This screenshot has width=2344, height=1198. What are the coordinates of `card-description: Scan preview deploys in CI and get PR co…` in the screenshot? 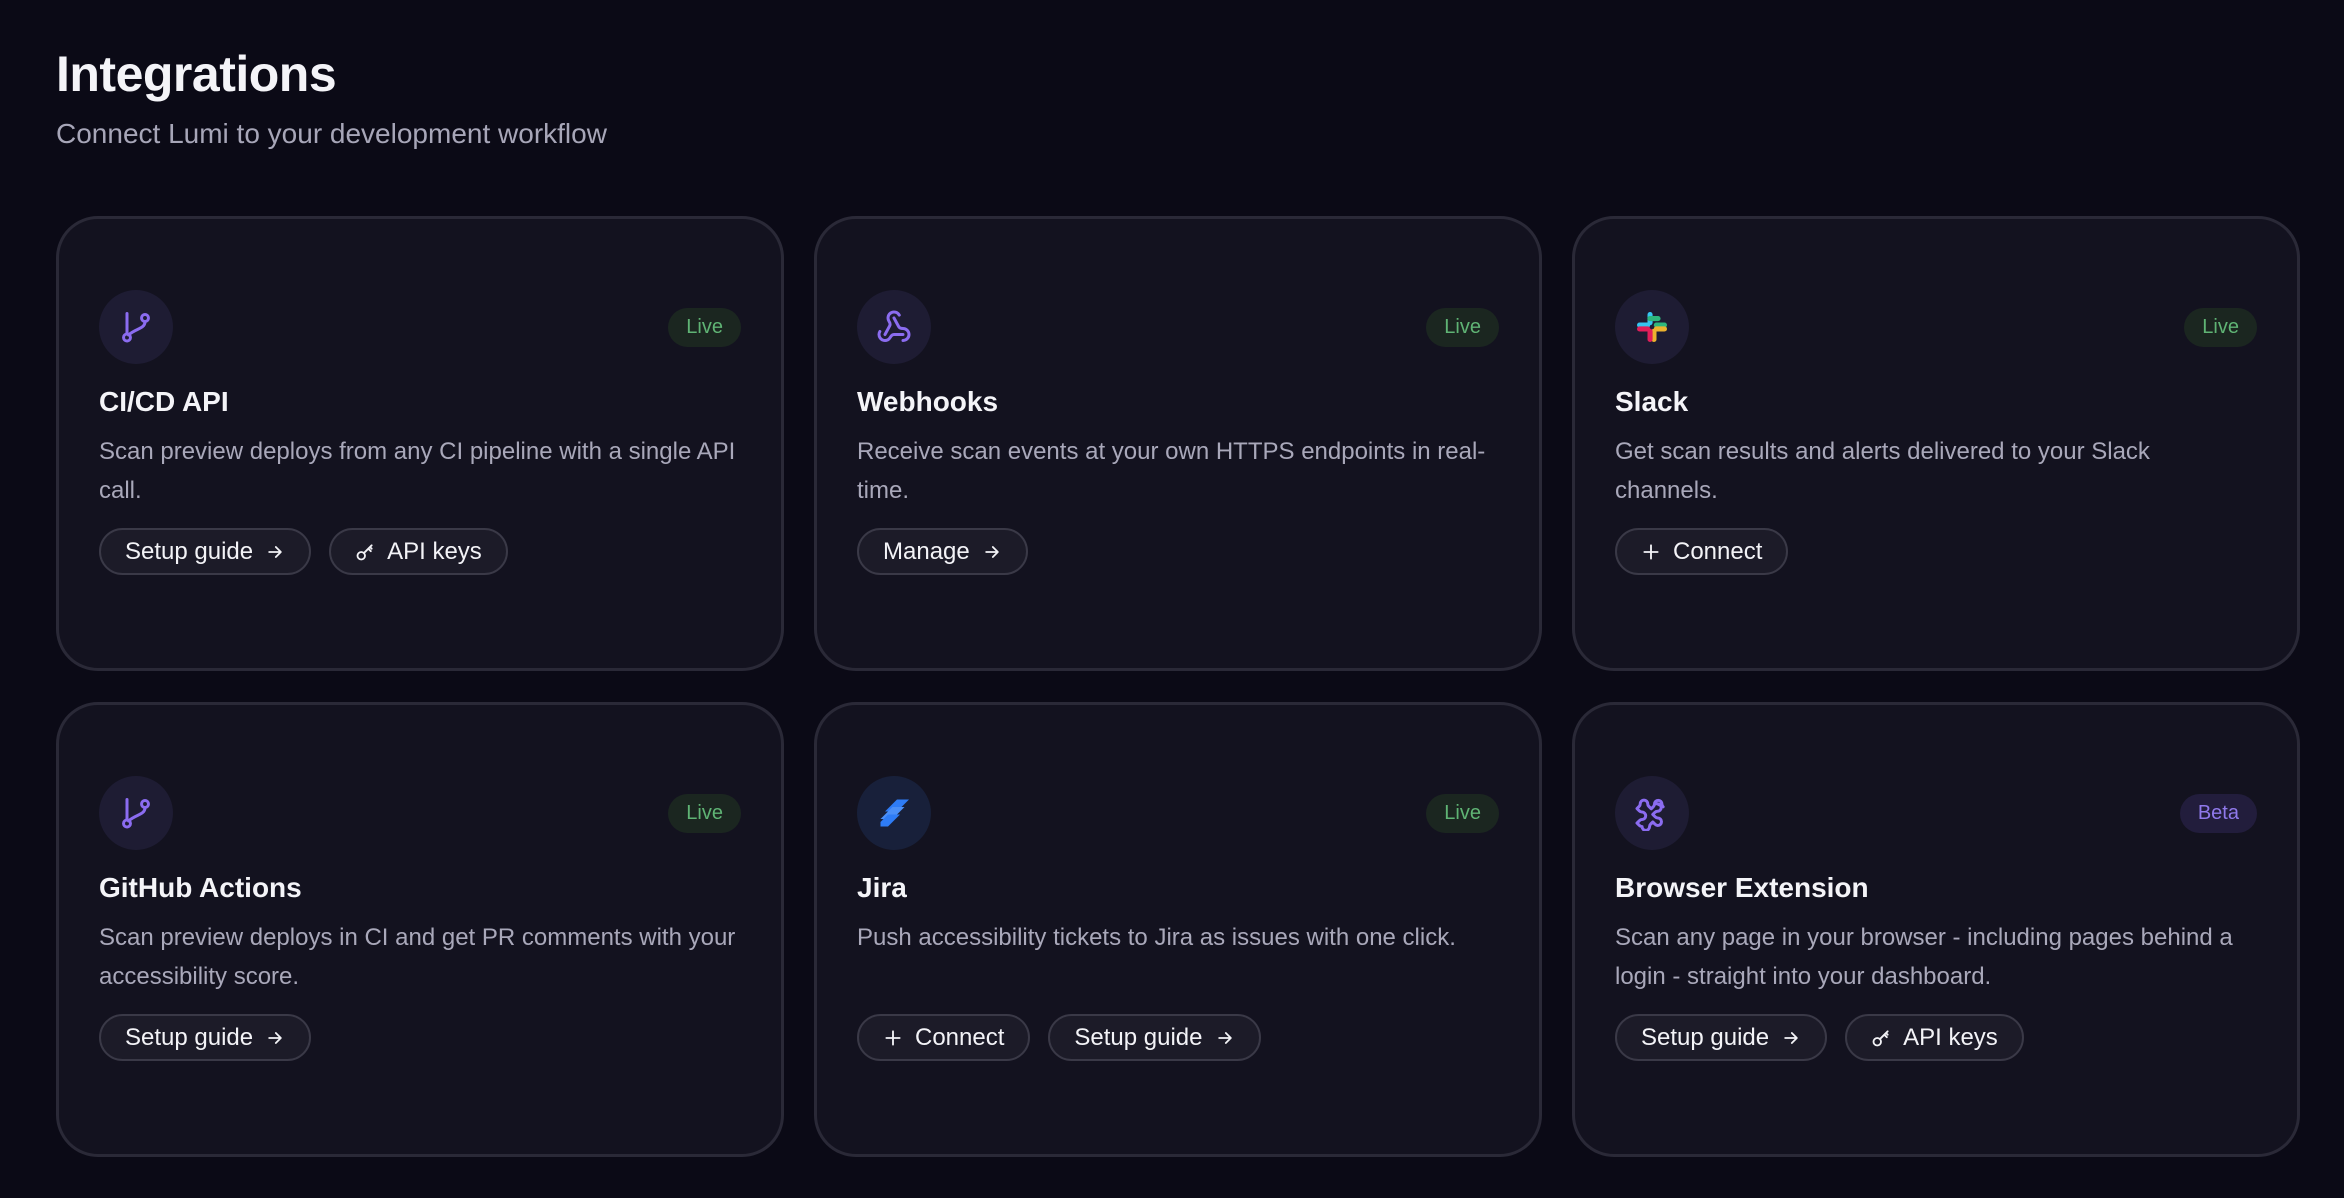 It's located at (417, 957).